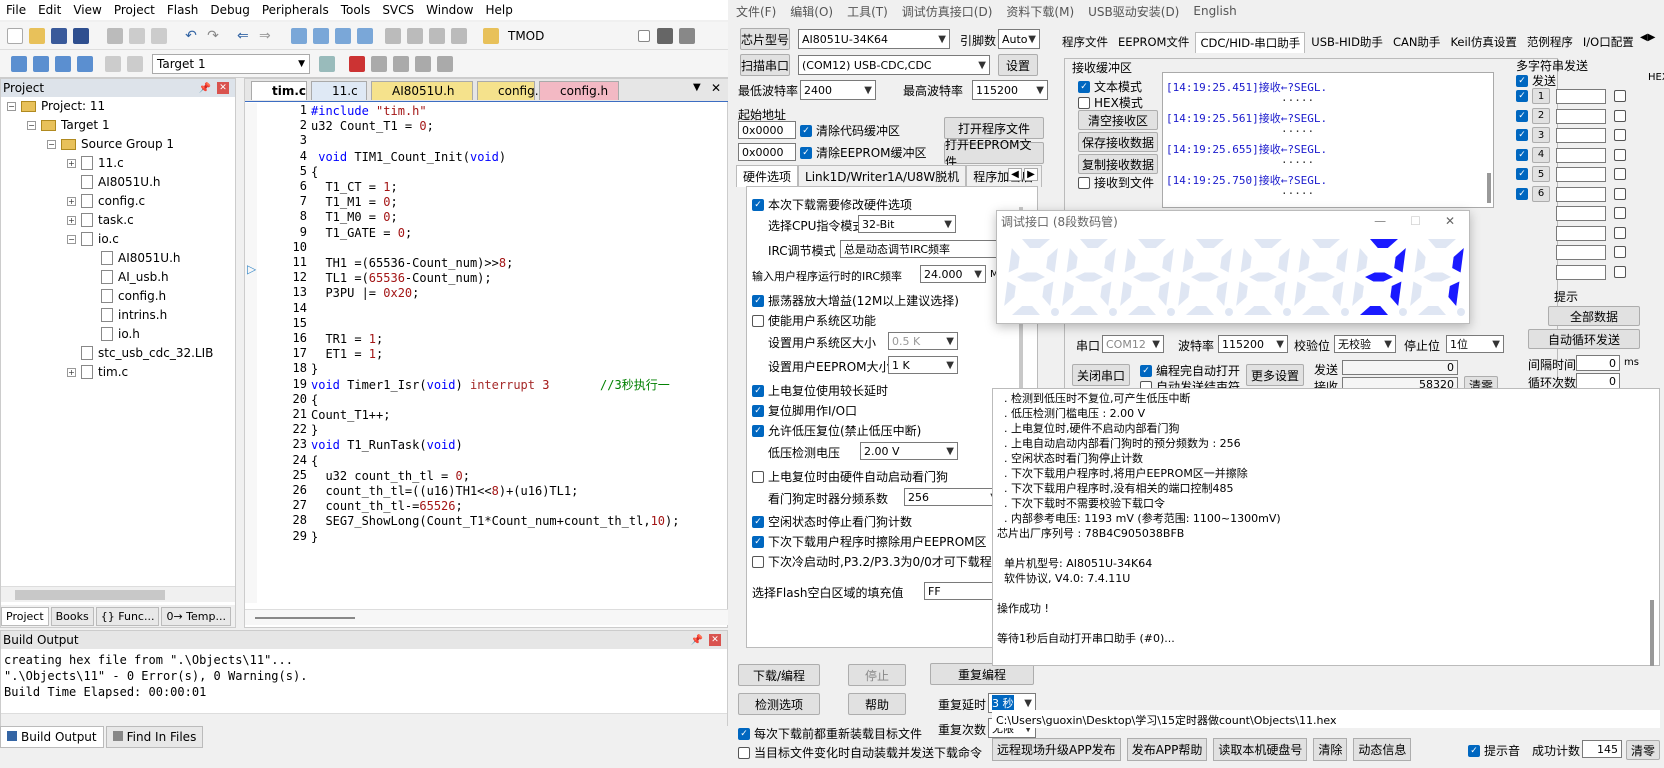  Describe the element at coordinates (1541, 115) in the screenshot. I see `multi-send-button: 2` at that location.